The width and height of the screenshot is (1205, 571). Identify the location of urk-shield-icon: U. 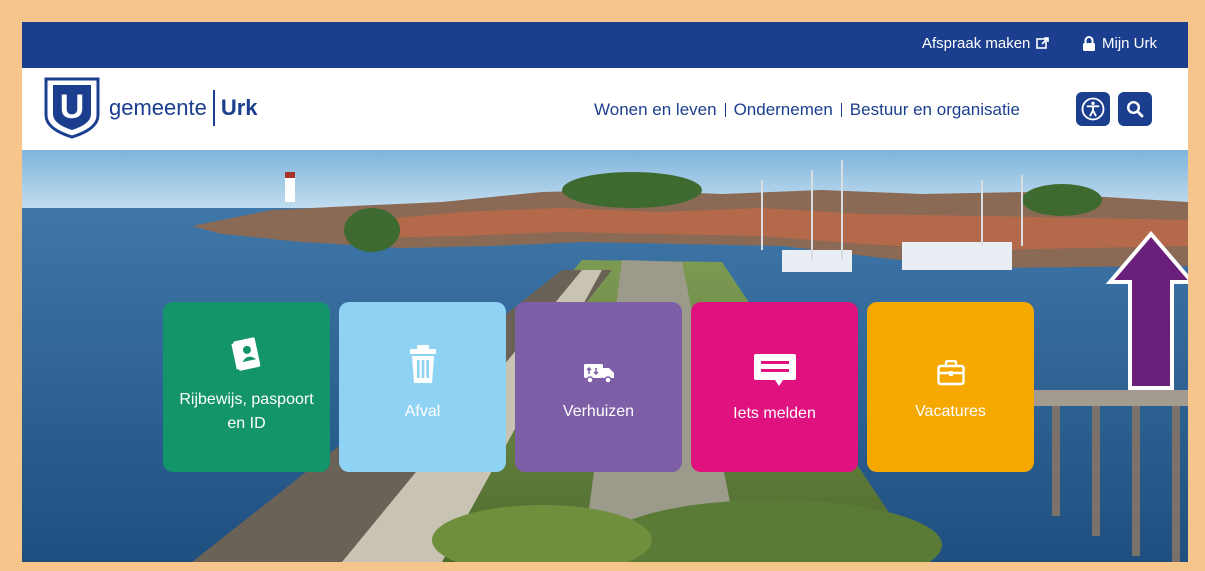
(72, 108).